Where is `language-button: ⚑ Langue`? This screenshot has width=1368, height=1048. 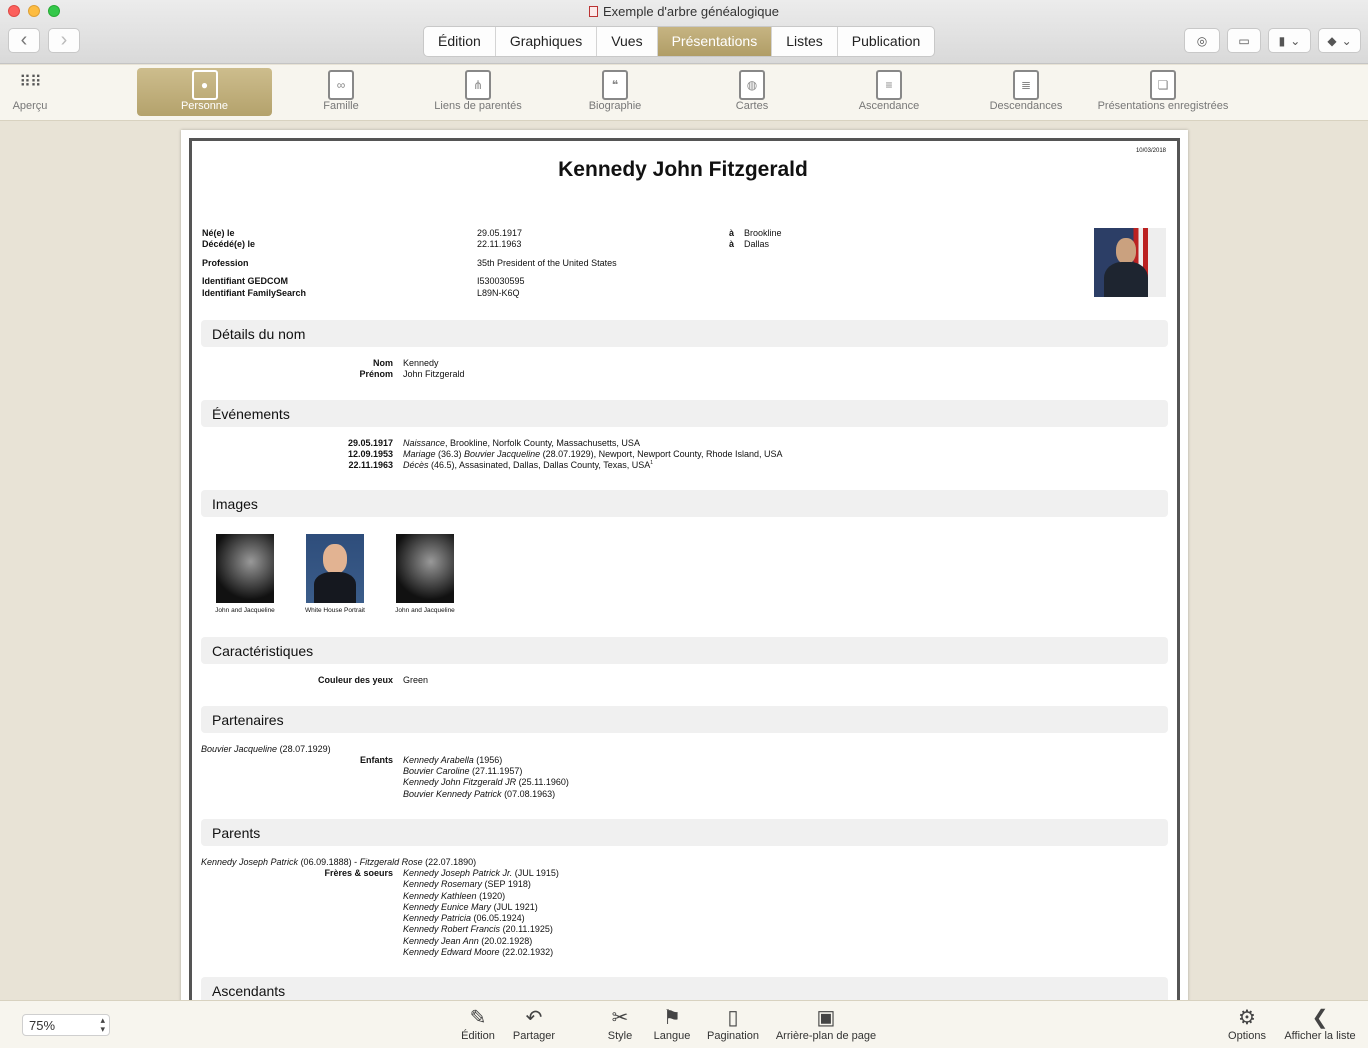 language-button: ⚑ Langue is located at coordinates (672, 1024).